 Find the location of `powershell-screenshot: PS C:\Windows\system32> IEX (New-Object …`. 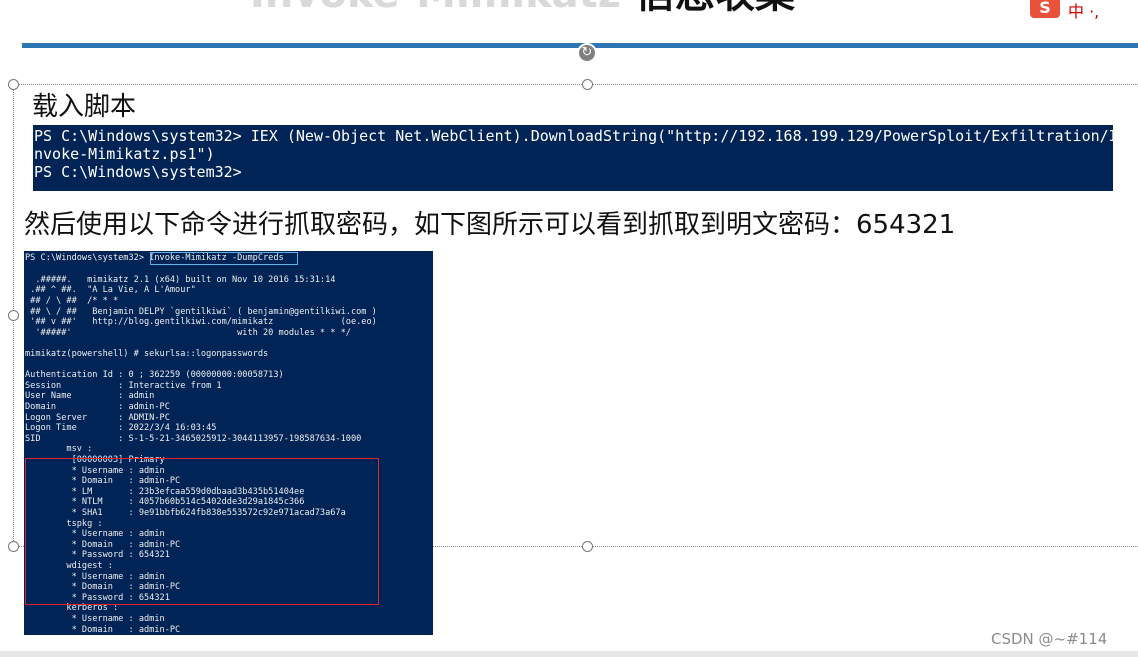

powershell-screenshot: PS C:\Windows\system32> IEX (New-Object … is located at coordinates (573, 158).